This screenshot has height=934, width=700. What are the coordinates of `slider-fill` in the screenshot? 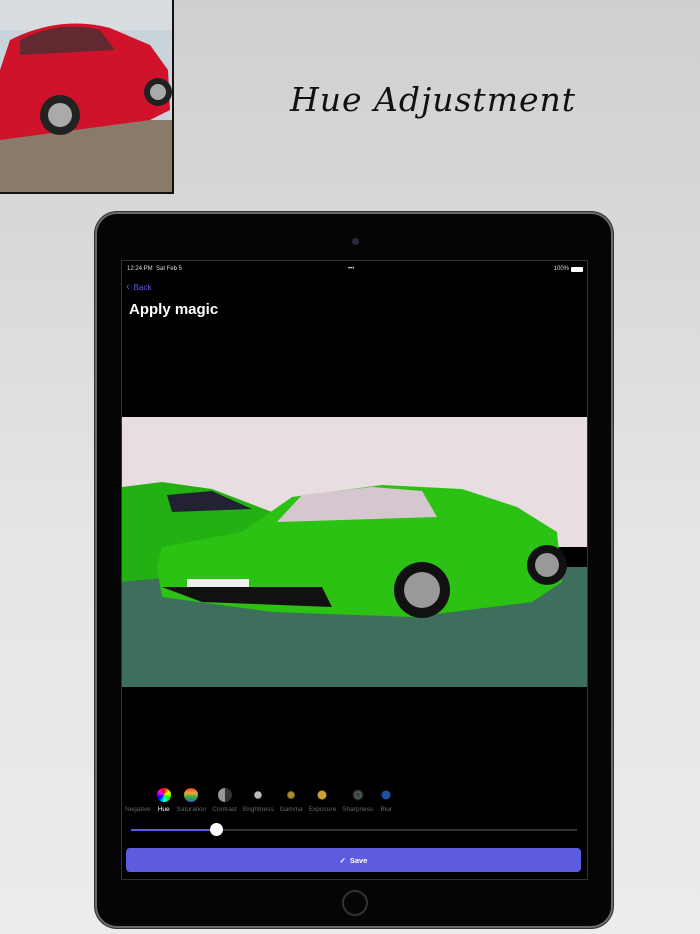 It's located at (173, 830).